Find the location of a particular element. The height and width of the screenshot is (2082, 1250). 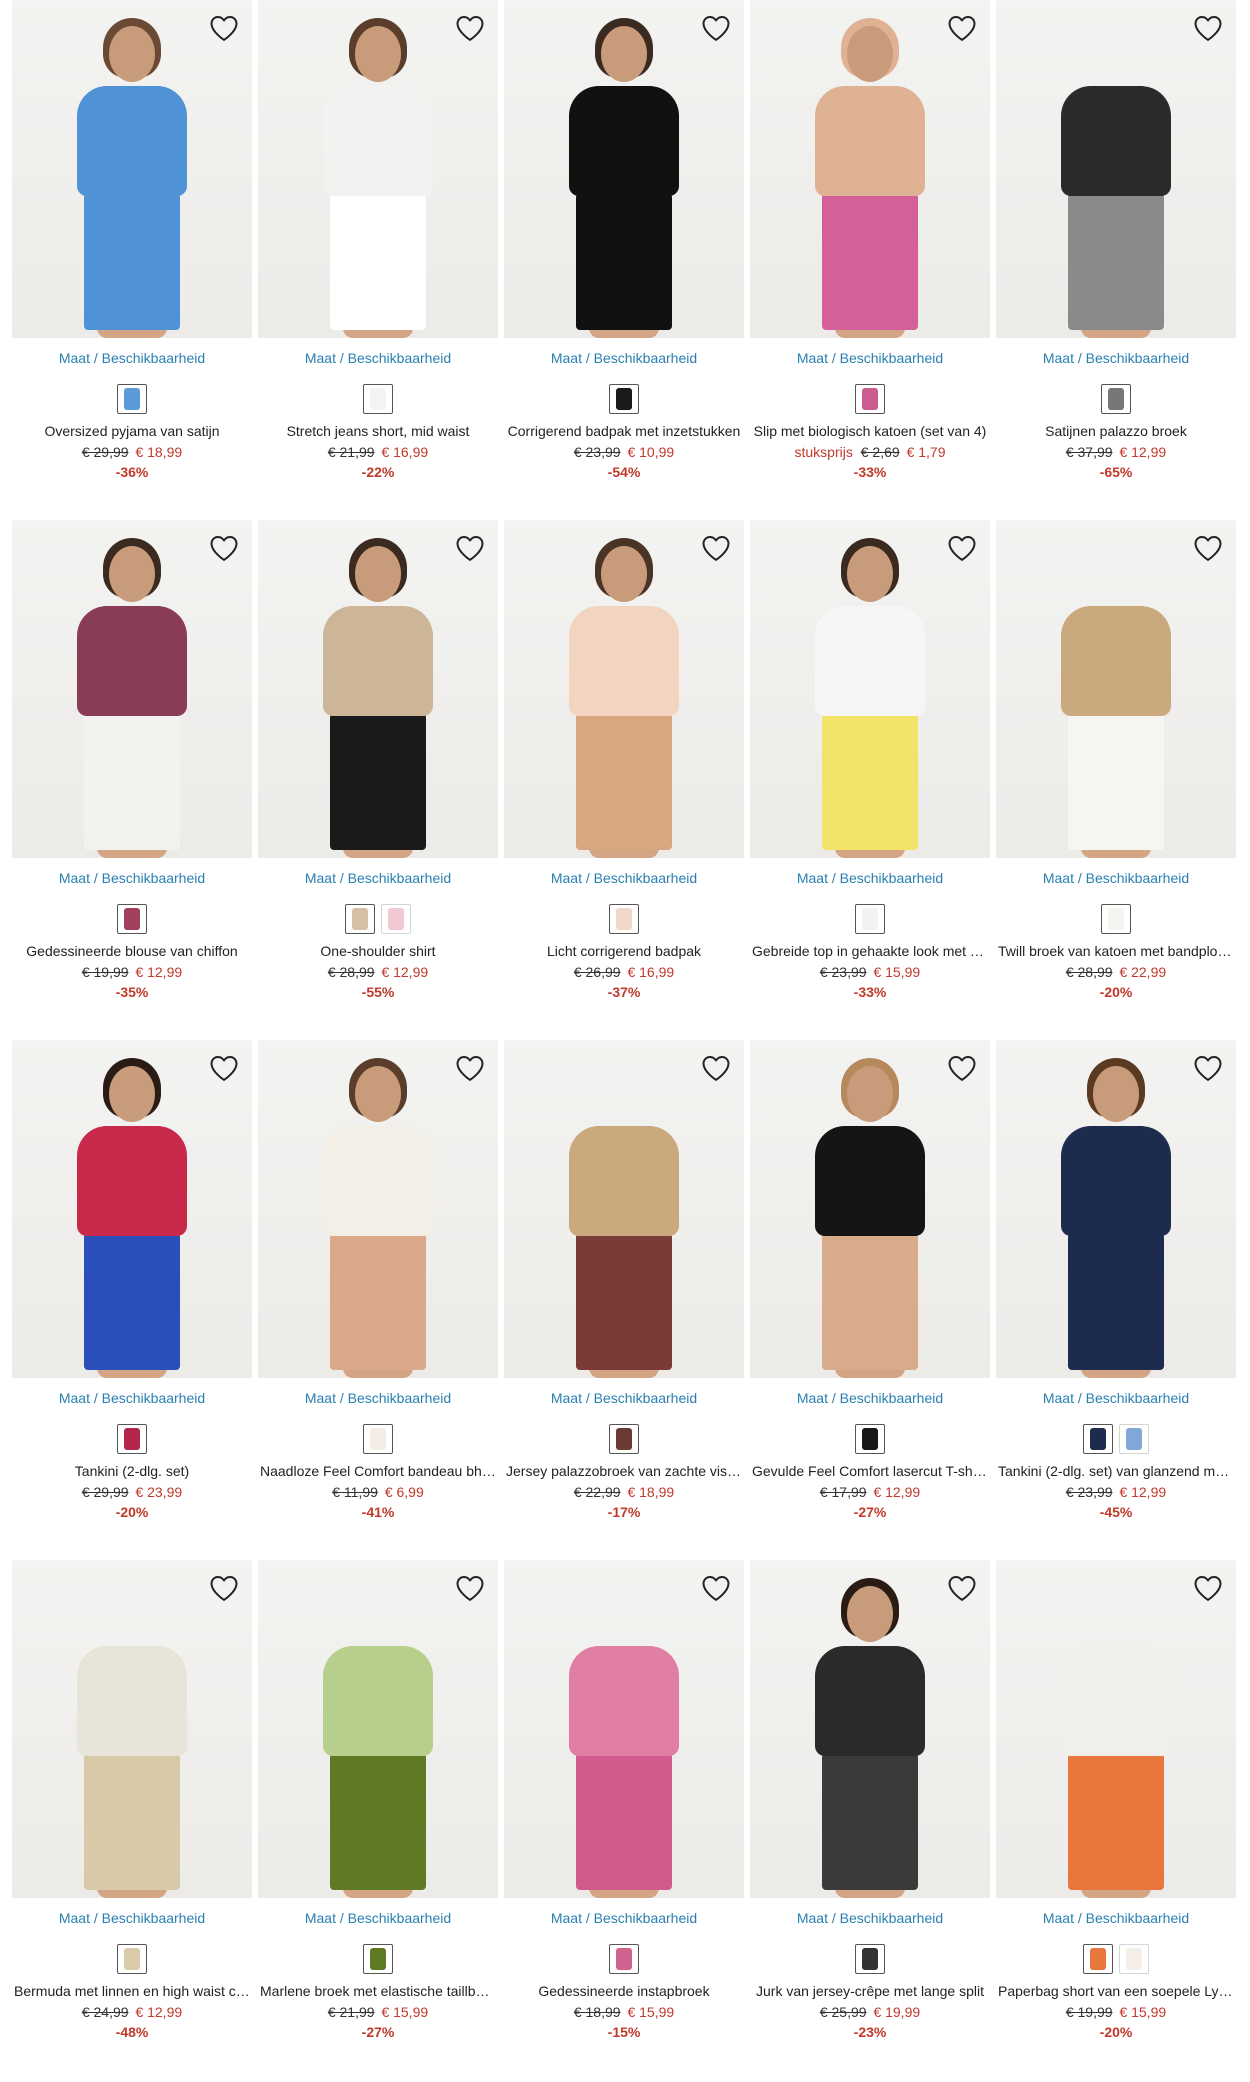

product-name: Jersey palazzobroek van zachte viscose is located at coordinates (624, 1472).